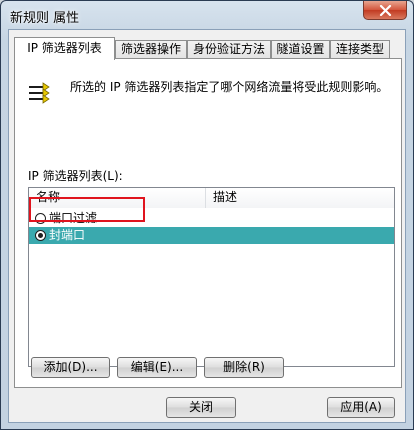  I want to click on radio-dot-icon, so click(40, 235).